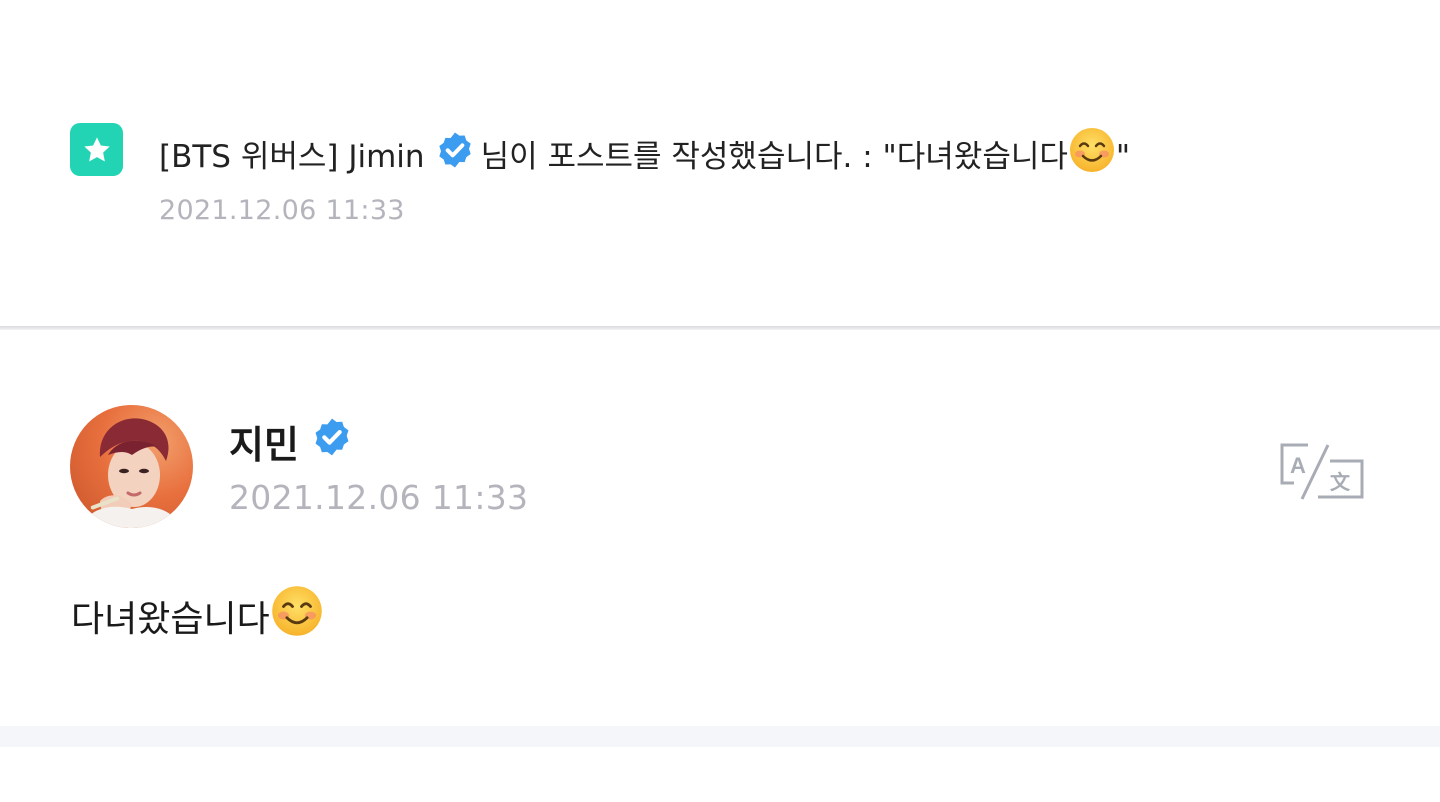 Image resolution: width=1440 pixels, height=802 pixels. What do you see at coordinates (264, 441) in the screenshot?
I see `author-name: 지민` at bounding box center [264, 441].